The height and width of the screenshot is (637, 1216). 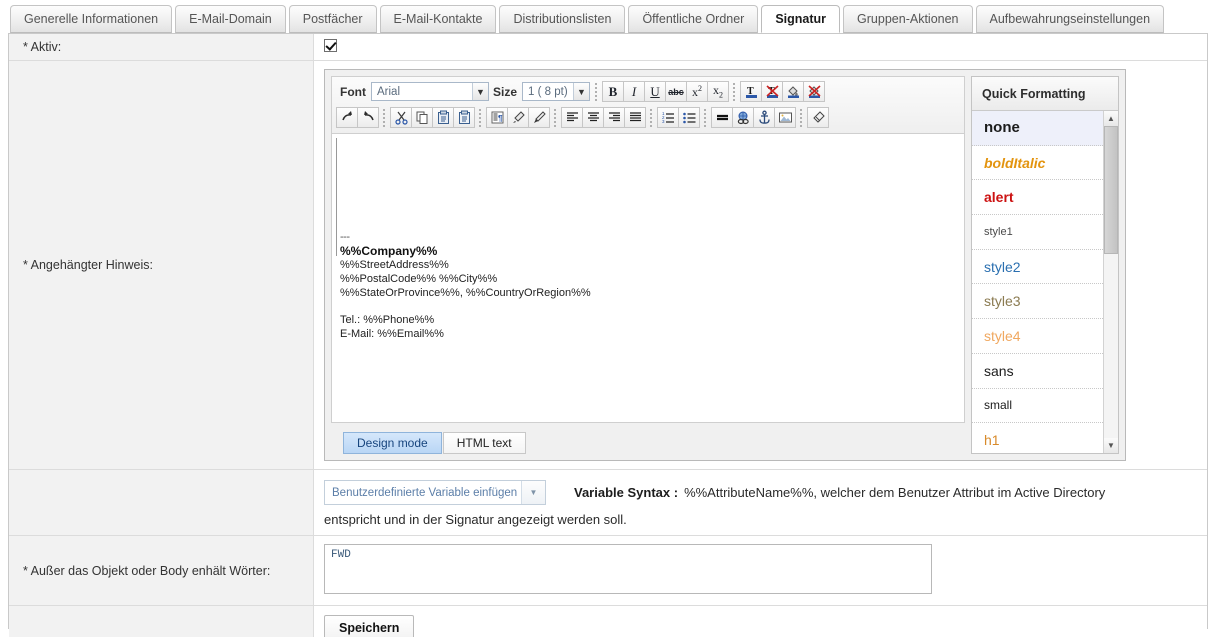 What do you see at coordinates (443, 117) in the screenshot?
I see `paste-icon` at bounding box center [443, 117].